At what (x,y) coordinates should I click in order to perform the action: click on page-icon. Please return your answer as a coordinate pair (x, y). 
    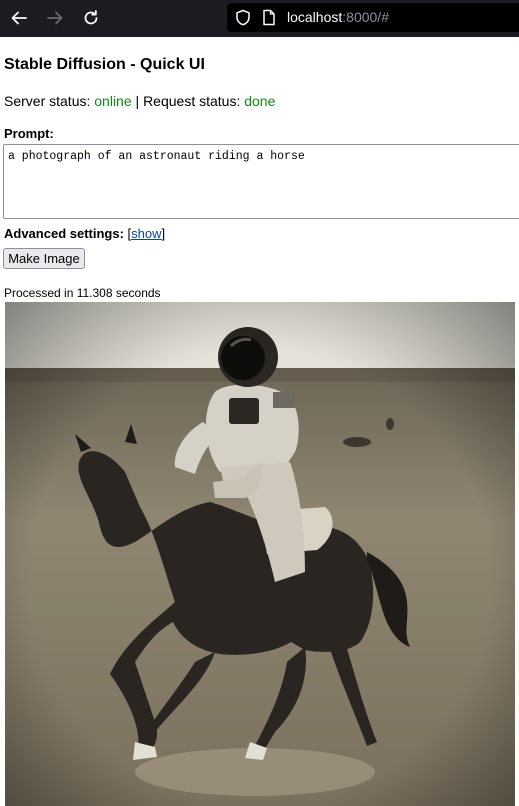
    Looking at the image, I should click on (269, 17).